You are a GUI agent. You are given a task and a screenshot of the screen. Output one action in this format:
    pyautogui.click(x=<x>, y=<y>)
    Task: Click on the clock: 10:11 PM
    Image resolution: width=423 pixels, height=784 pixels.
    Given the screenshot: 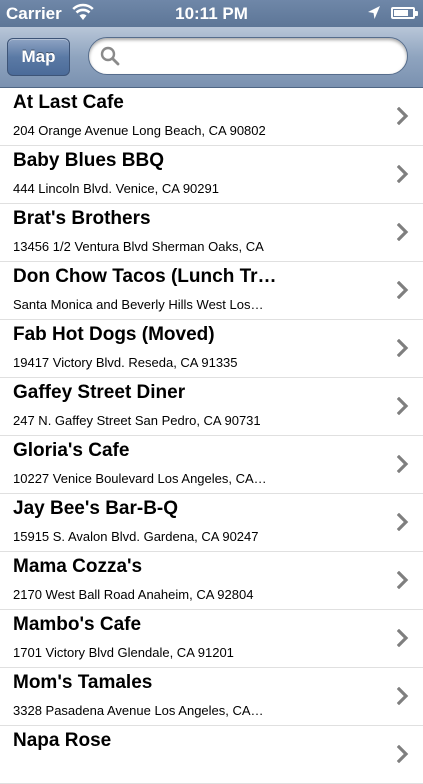 What is the action you would take?
    pyautogui.click(x=211, y=13)
    